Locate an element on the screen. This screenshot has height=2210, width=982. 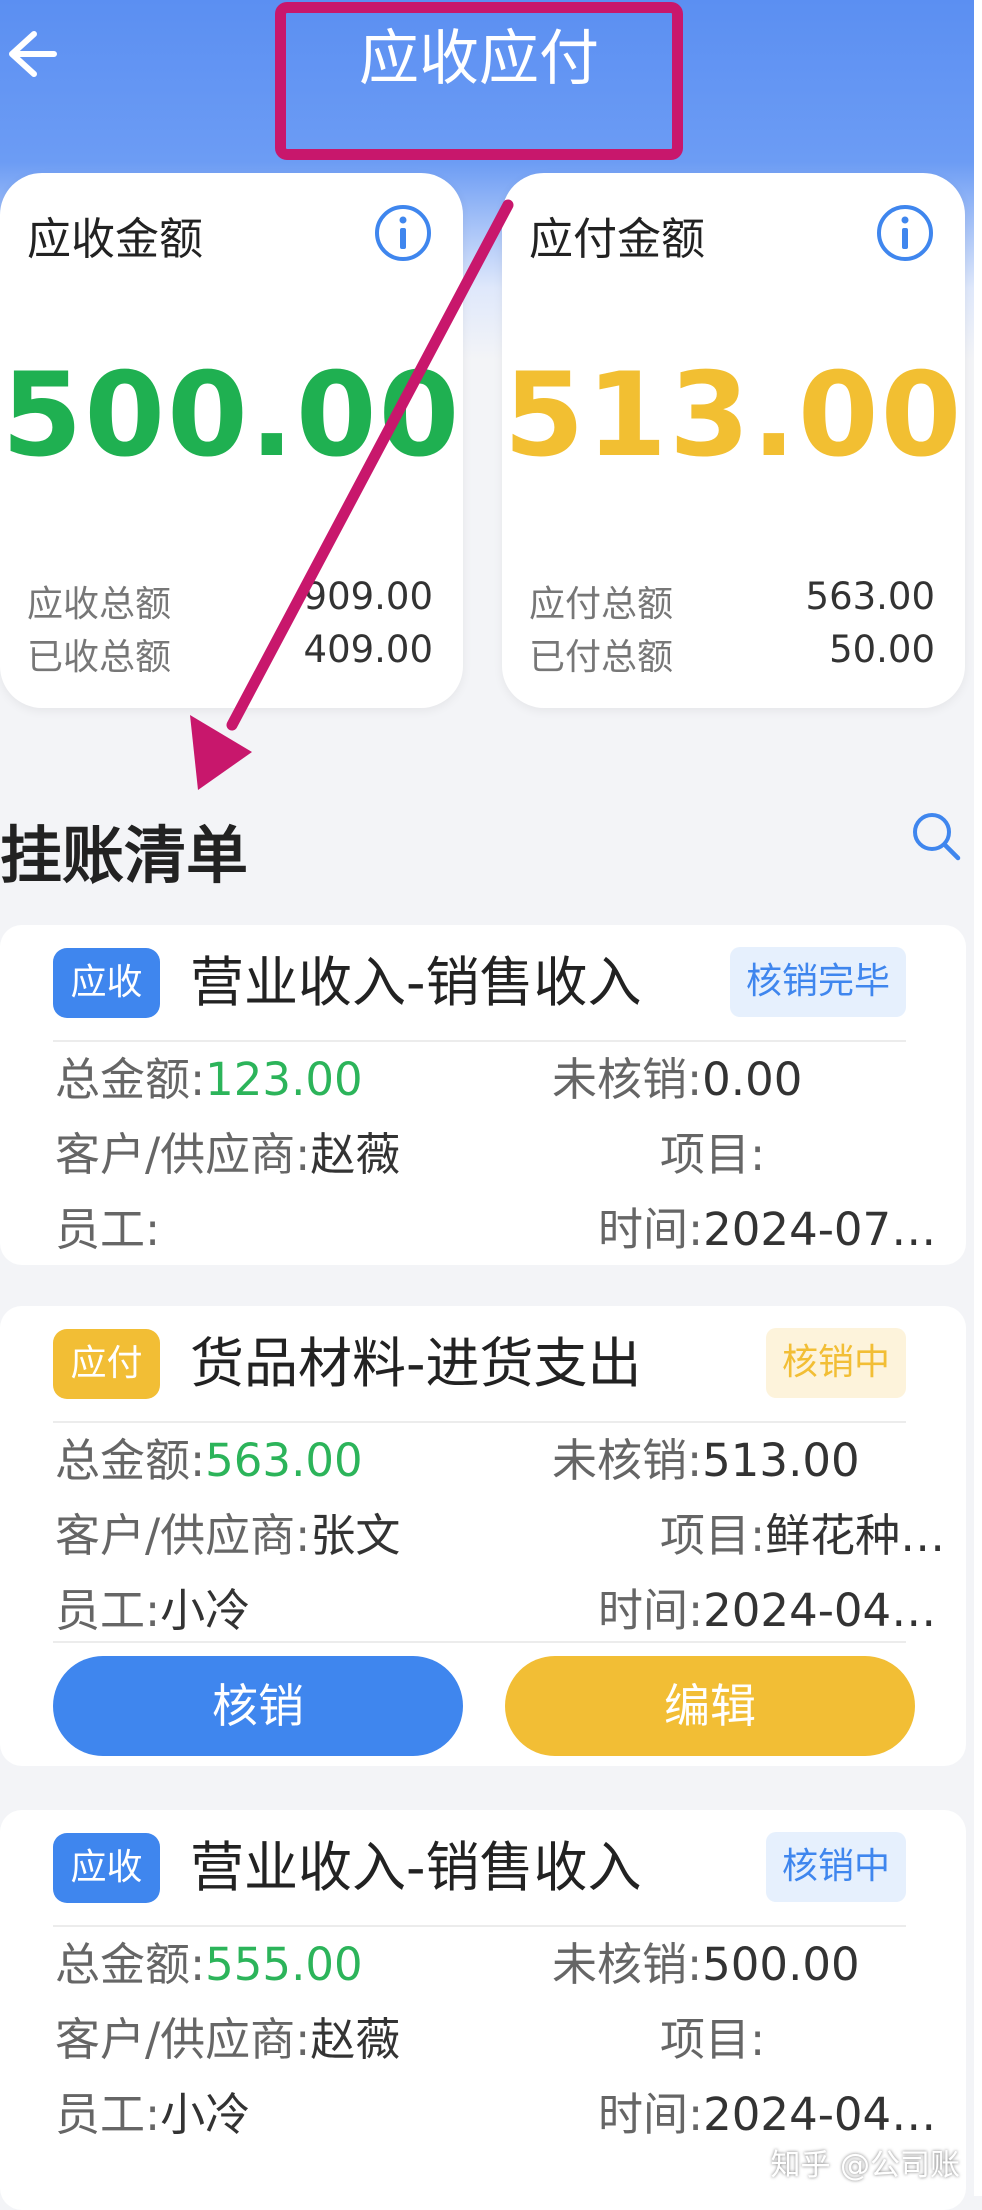
payable-summary-card: 应付金额 513.00 应付总额 563.00 已付总额 50.00 is located at coordinates (733, 440).